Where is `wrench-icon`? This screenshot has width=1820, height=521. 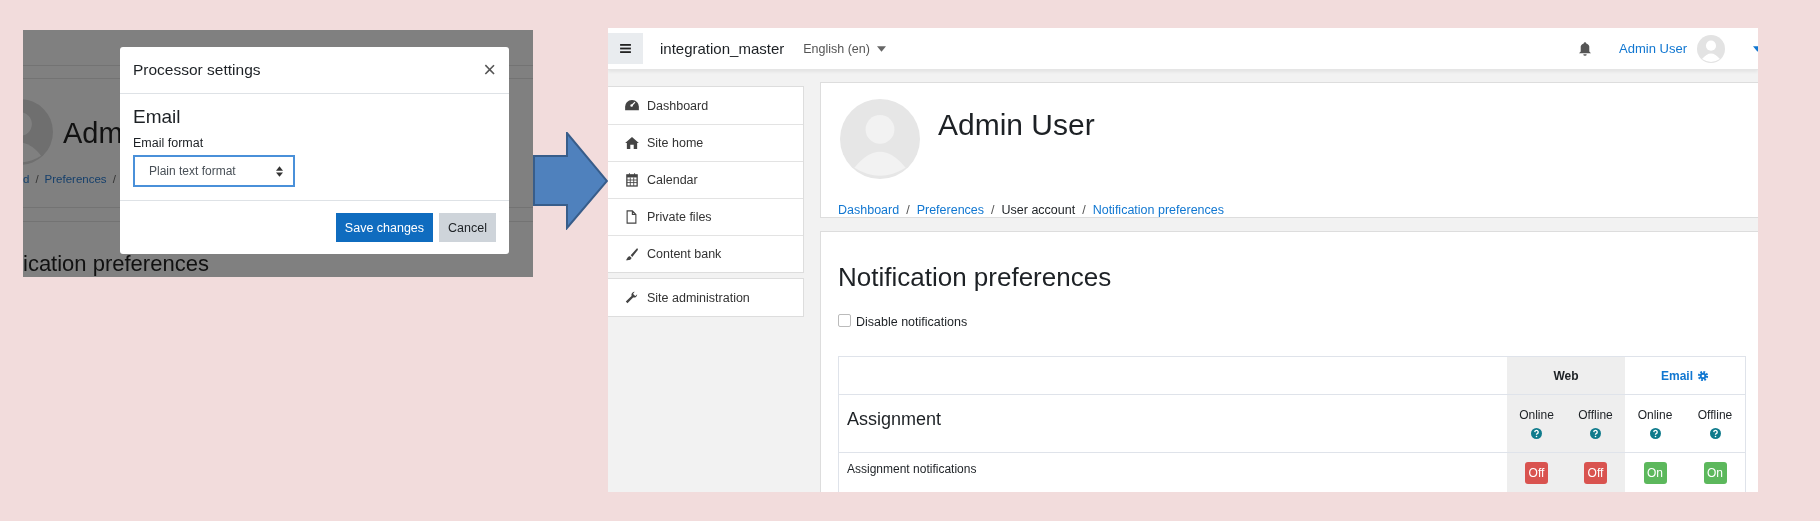
wrench-icon is located at coordinates (631, 297).